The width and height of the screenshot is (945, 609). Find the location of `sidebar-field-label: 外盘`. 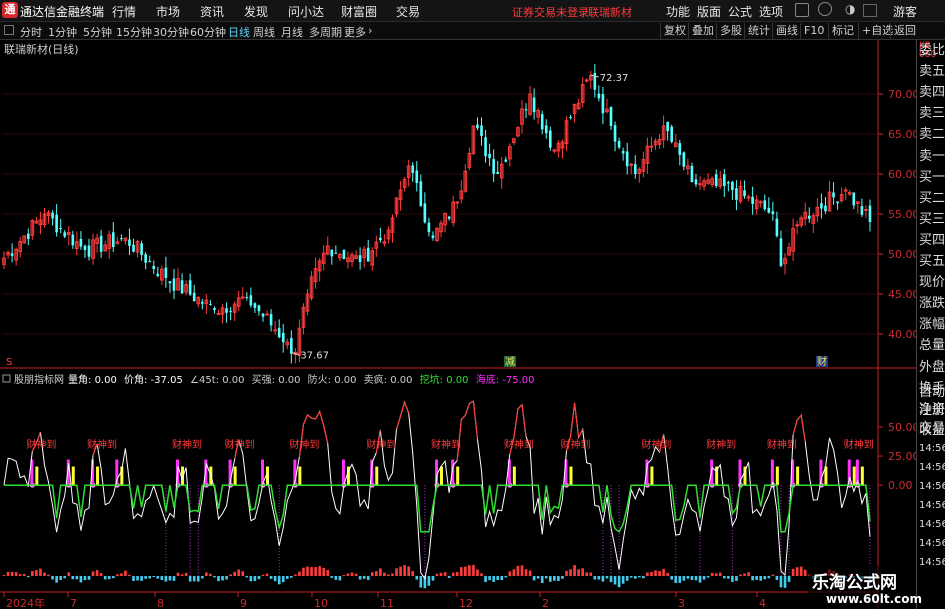

sidebar-field-label: 外盘 is located at coordinates (932, 367).